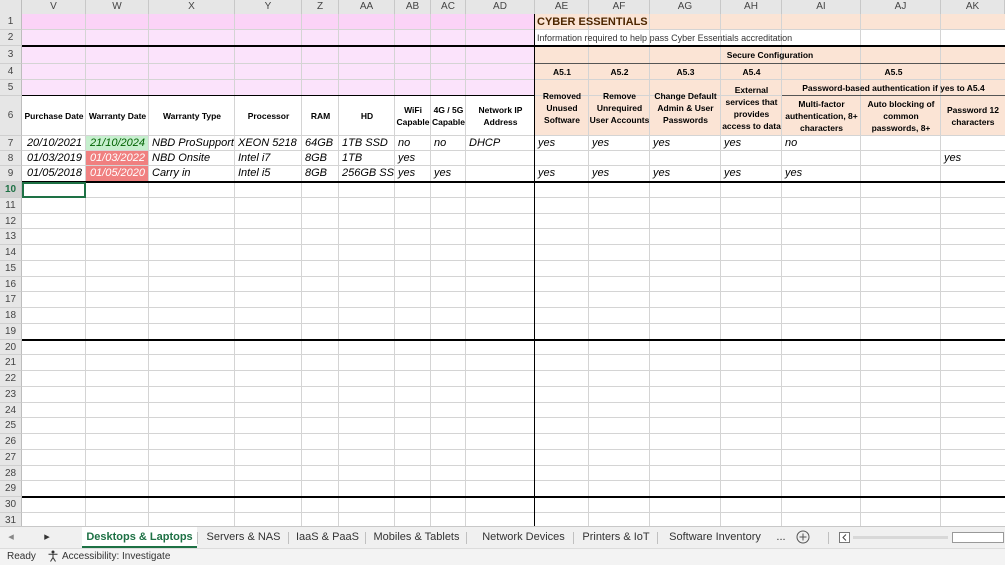 The height and width of the screenshot is (565, 1005). What do you see at coordinates (619, 7) in the screenshot?
I see `column-header: AF` at bounding box center [619, 7].